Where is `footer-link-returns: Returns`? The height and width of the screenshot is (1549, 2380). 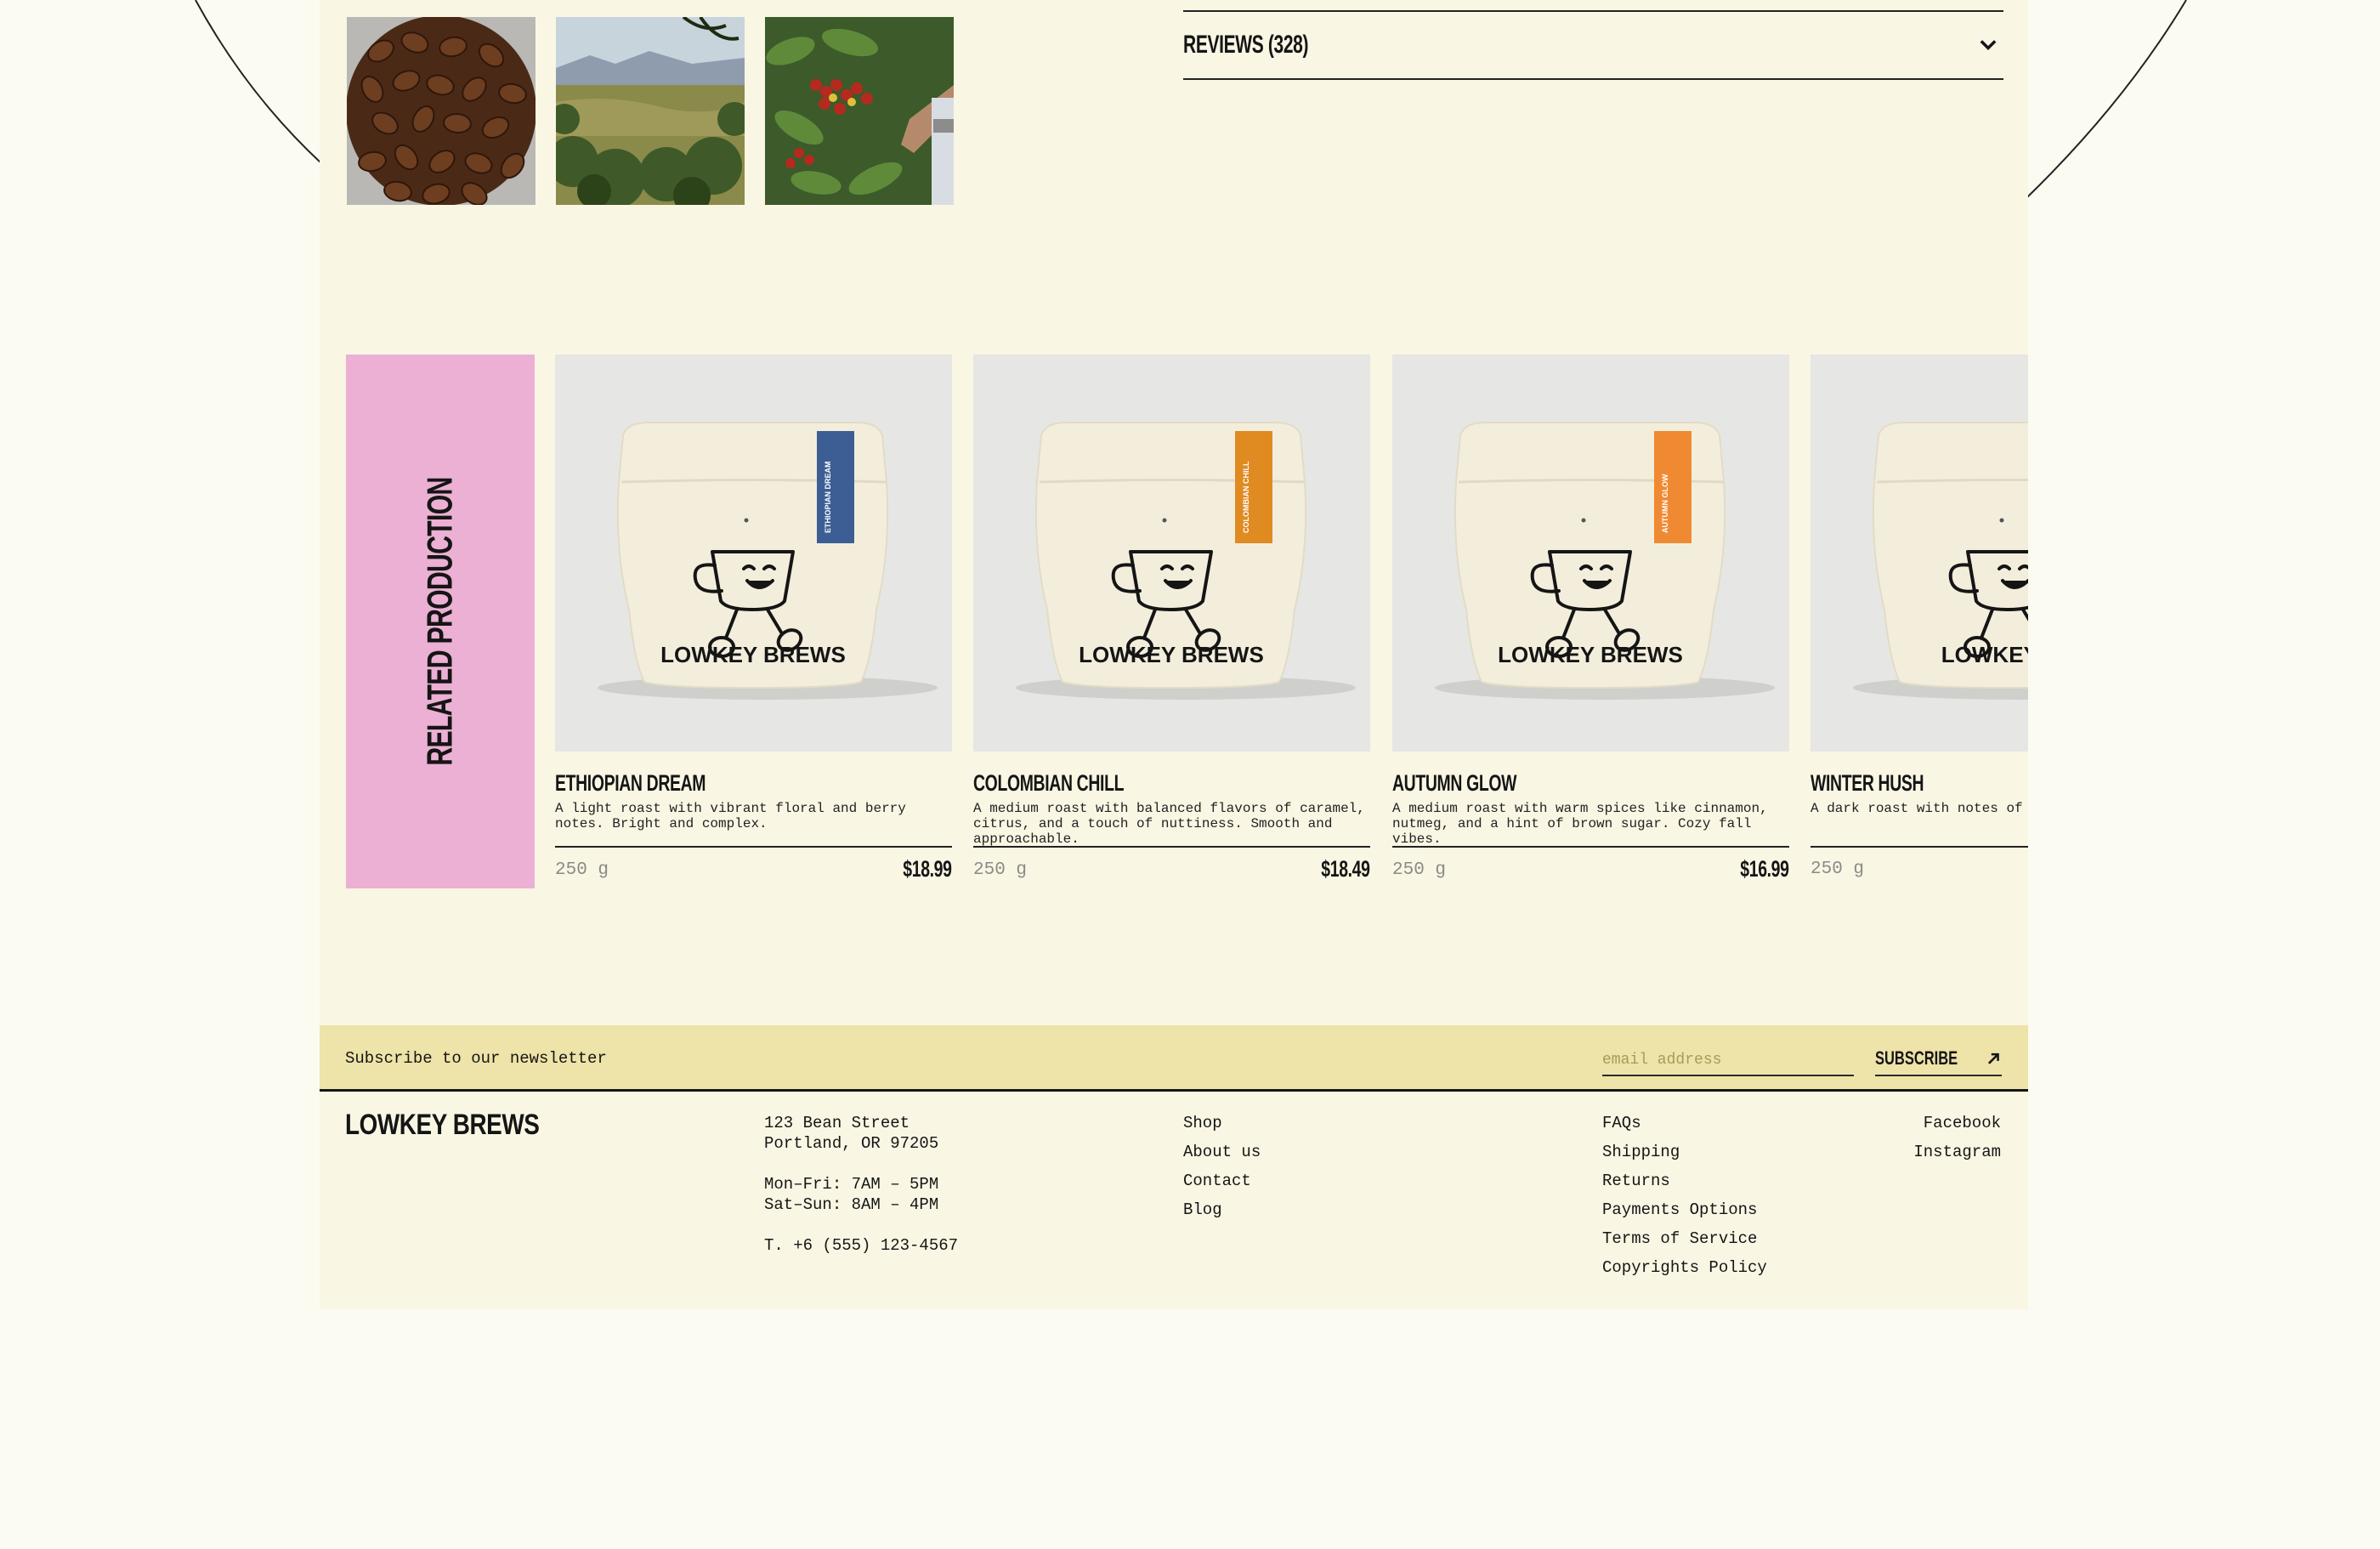
footer-link-returns: Returns is located at coordinates (1684, 1181).